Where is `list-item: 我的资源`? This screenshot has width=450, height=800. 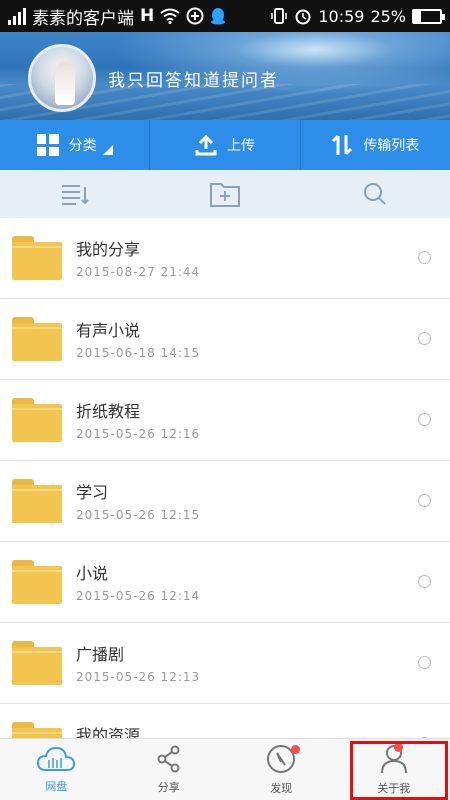
list-item: 我的资源 is located at coordinates (225, 721).